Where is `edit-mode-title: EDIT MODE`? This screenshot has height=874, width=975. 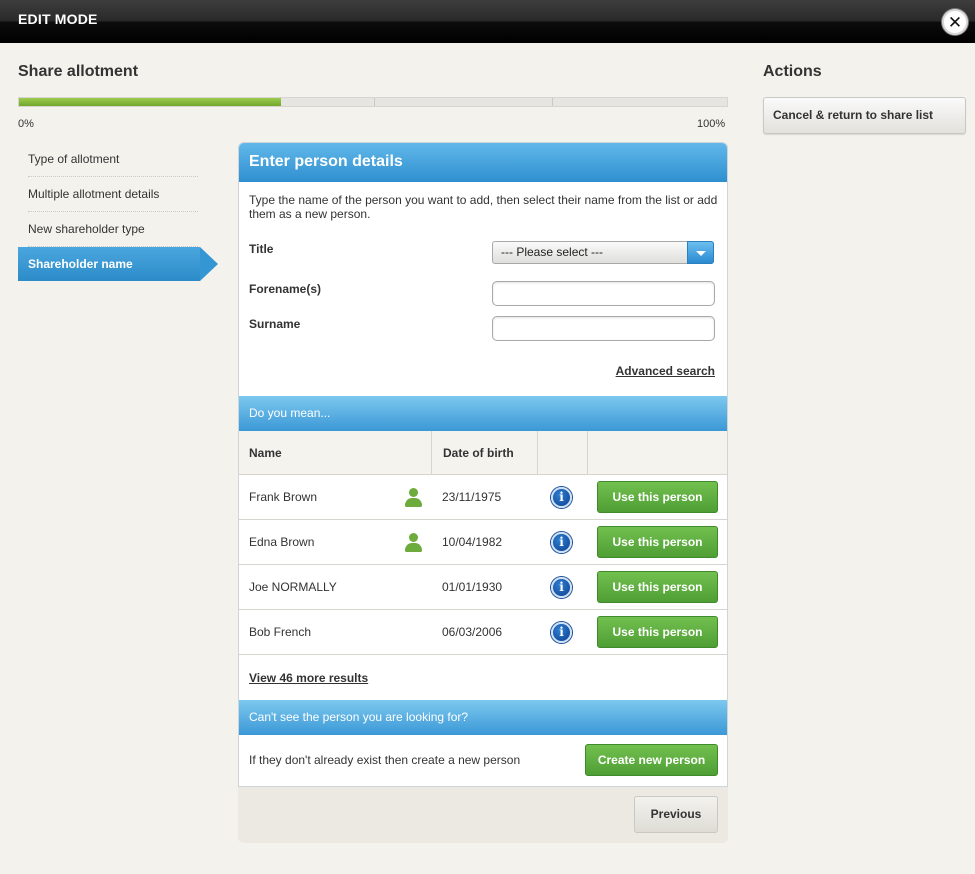
edit-mode-title: EDIT MODE is located at coordinates (58, 19).